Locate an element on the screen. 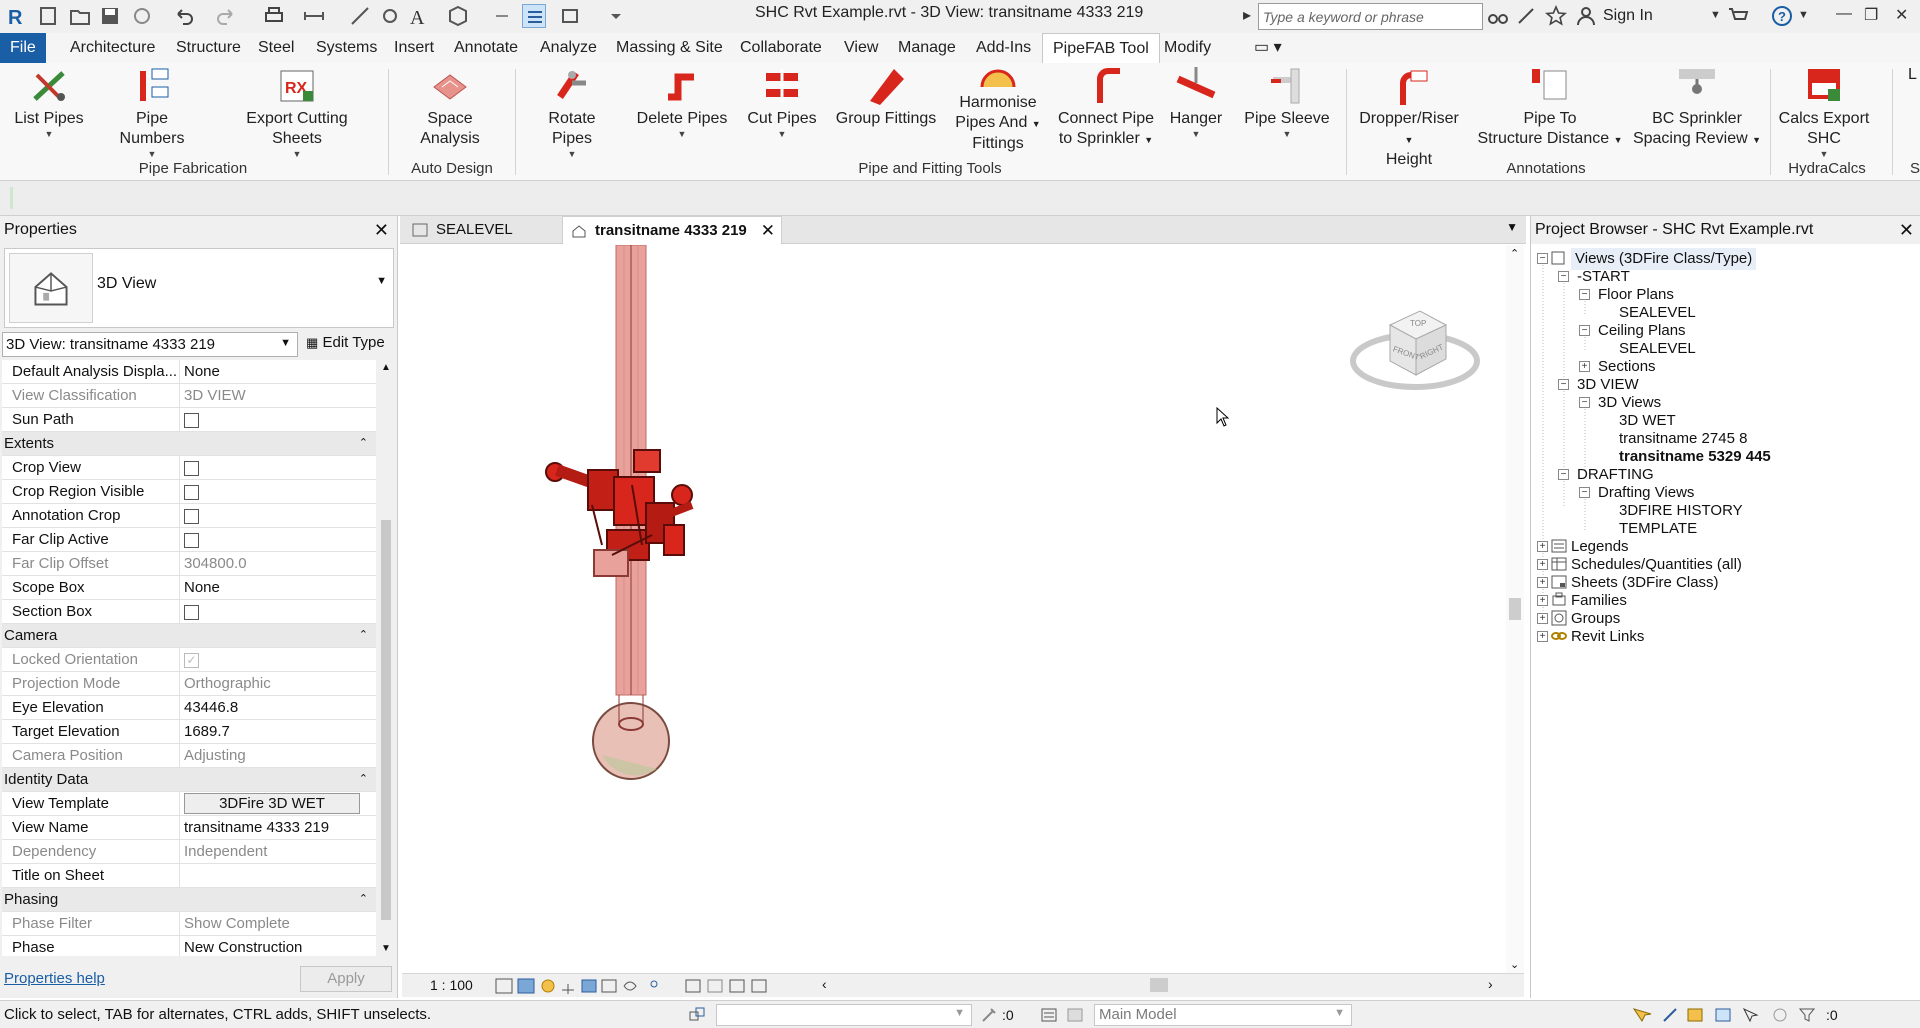 The width and height of the screenshot is (1920, 1028). temporary-view-properties-icon is located at coordinates (693, 986).